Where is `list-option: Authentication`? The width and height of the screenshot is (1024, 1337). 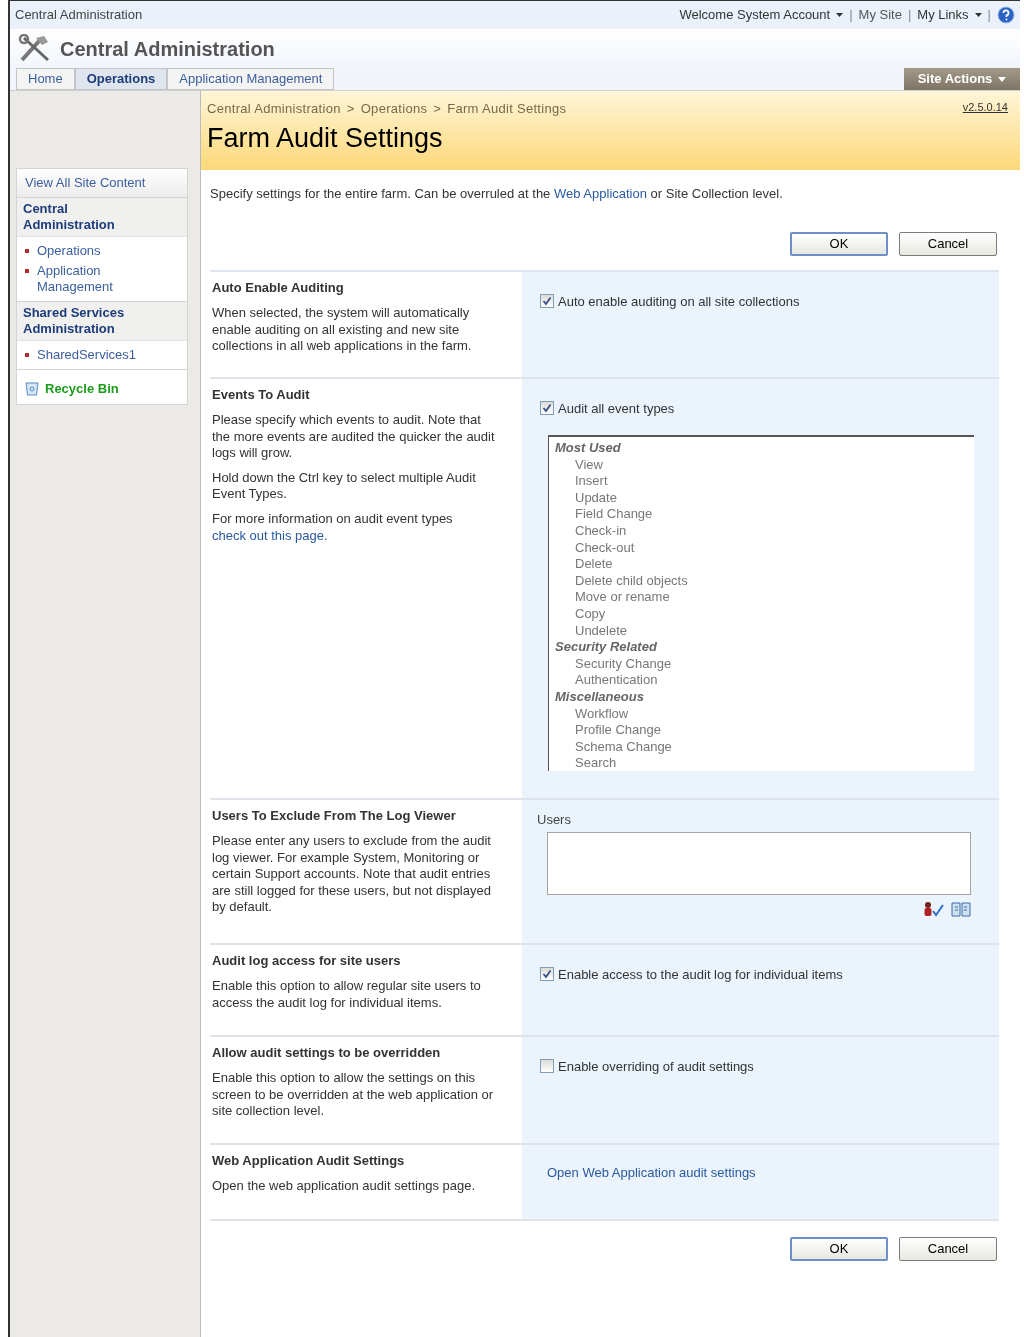 list-option: Authentication is located at coordinates (764, 680).